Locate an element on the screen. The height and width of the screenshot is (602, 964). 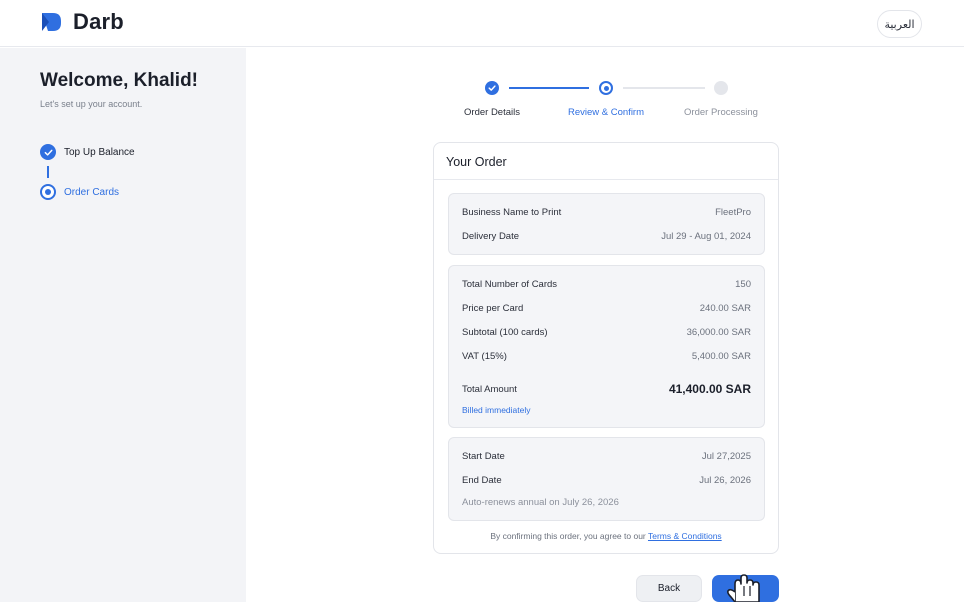
brand-name: Darb is located at coordinates (98, 21).